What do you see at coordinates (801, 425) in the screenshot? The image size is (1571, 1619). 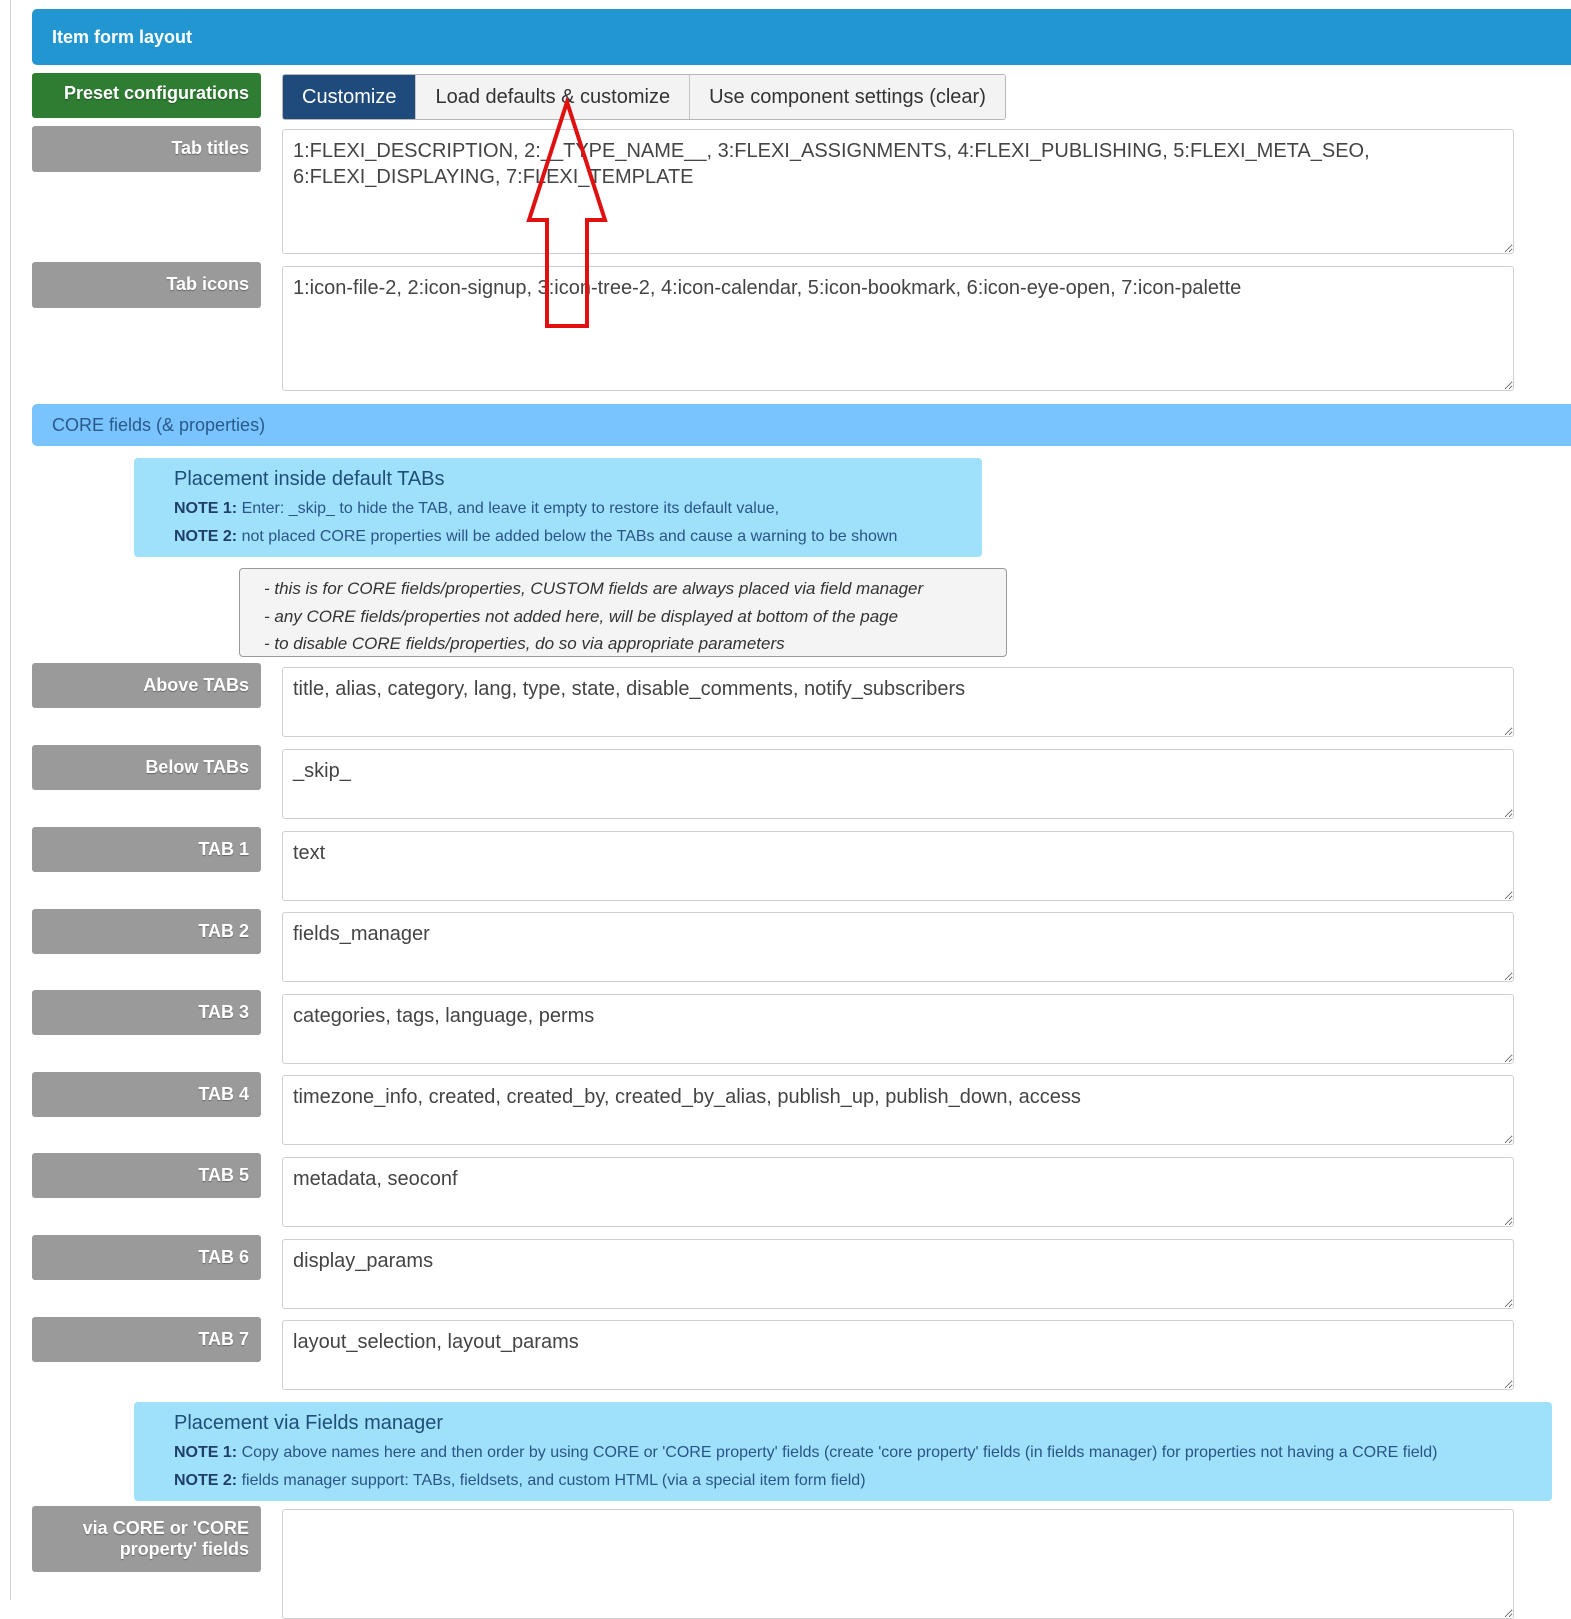 I see `section-header-core-fields: CORE fields (& properties)` at bounding box center [801, 425].